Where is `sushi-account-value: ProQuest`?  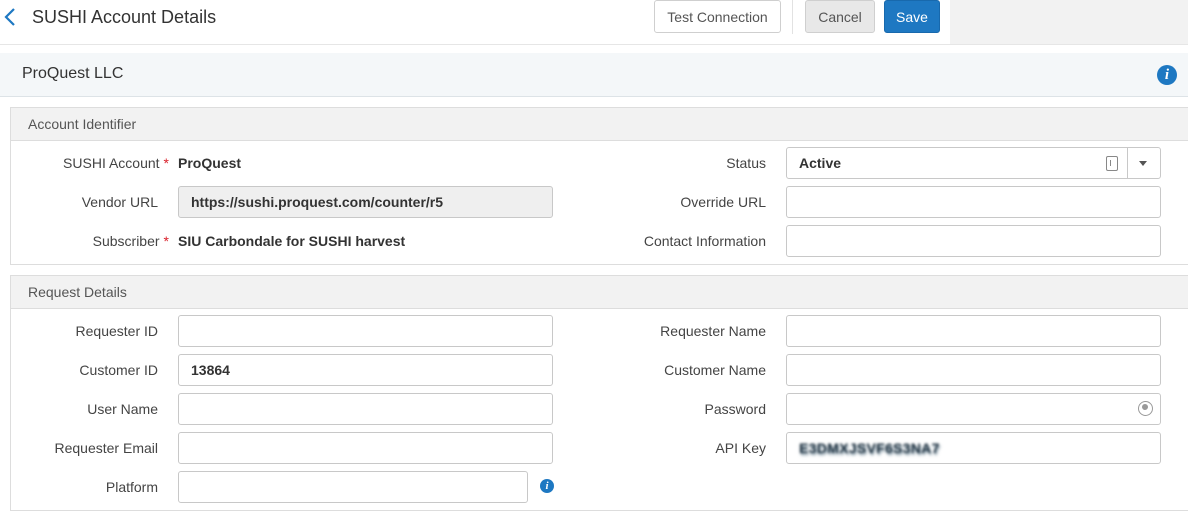
sushi-account-value: ProQuest is located at coordinates (210, 163).